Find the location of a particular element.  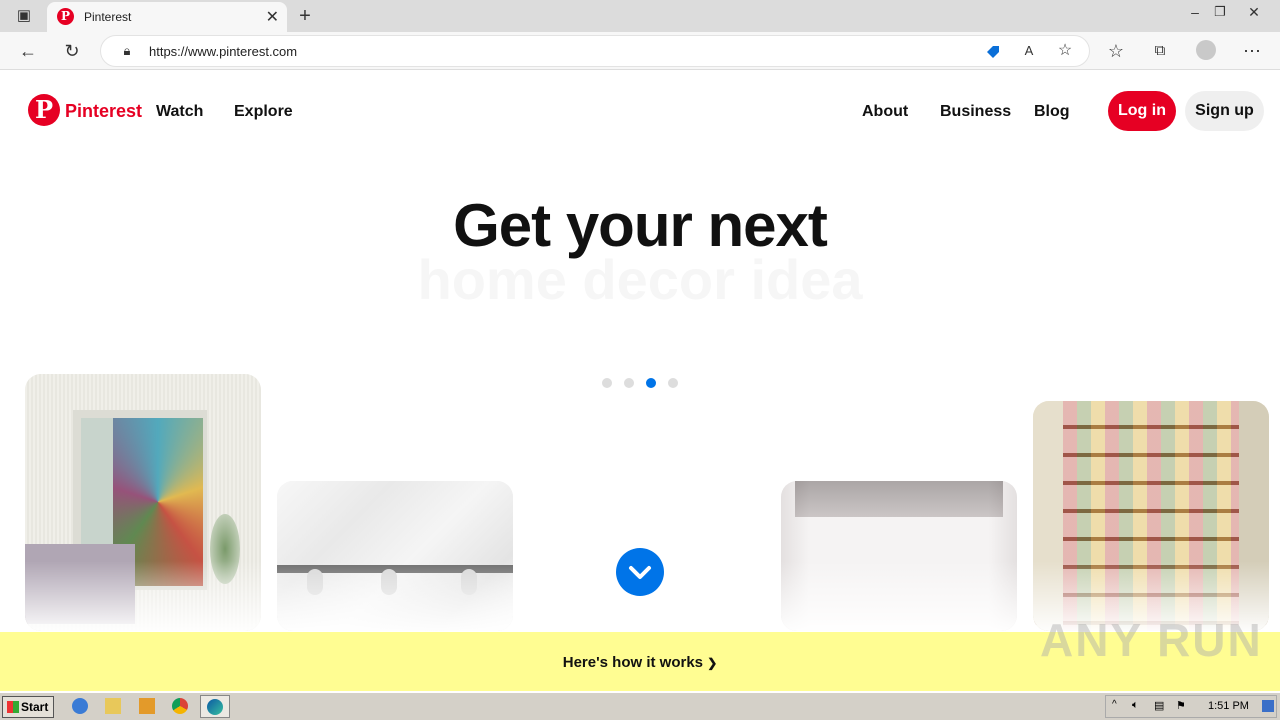

add-favorite-icon: ☆ is located at coordinates (1065, 51).